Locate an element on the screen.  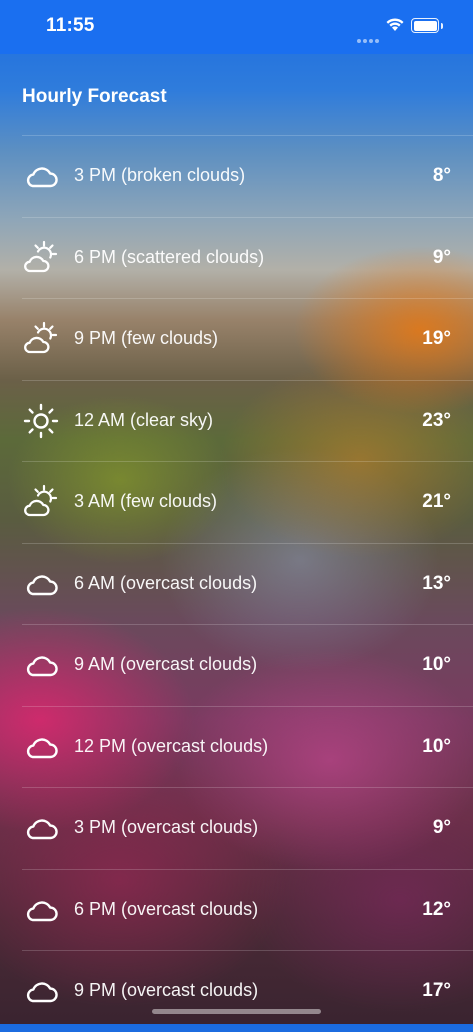
forecast-time-label: 6 PM (scattered clouds) is located at coordinates (169, 256).